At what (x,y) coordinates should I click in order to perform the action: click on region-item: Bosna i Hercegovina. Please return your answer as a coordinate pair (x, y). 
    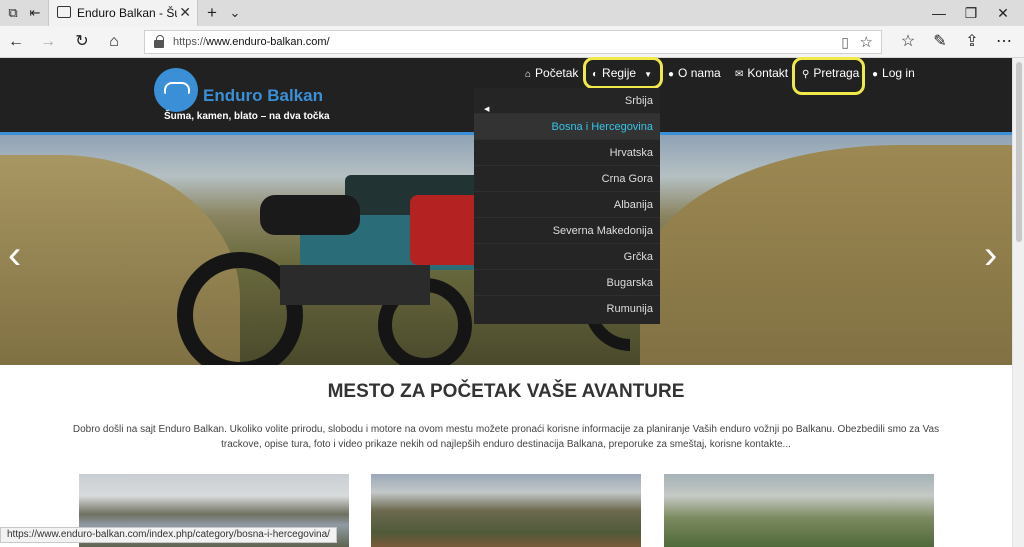
    Looking at the image, I should click on (567, 127).